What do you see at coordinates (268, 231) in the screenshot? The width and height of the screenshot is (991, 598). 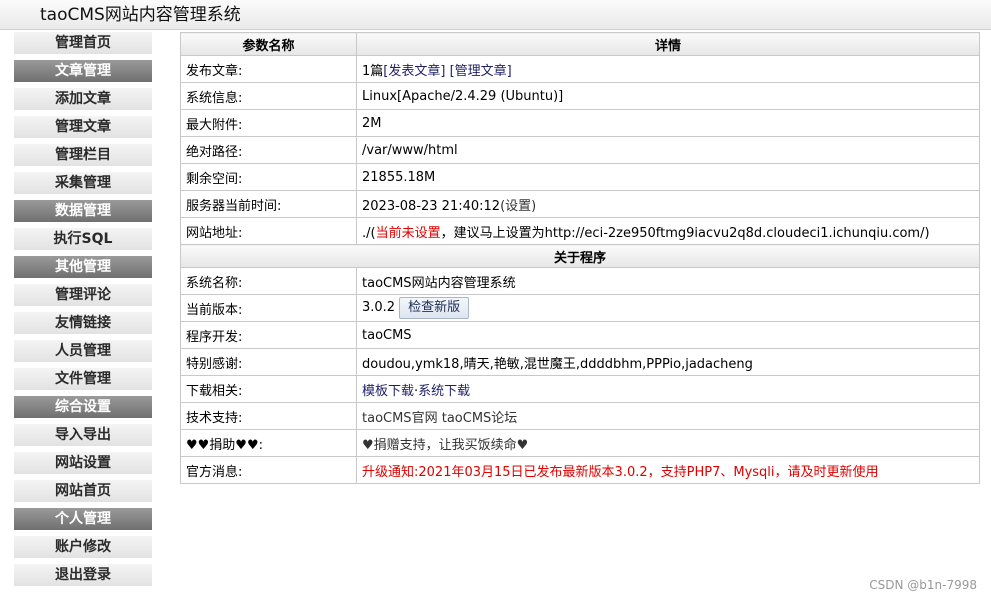 I see `row-label: 网站地址:` at bounding box center [268, 231].